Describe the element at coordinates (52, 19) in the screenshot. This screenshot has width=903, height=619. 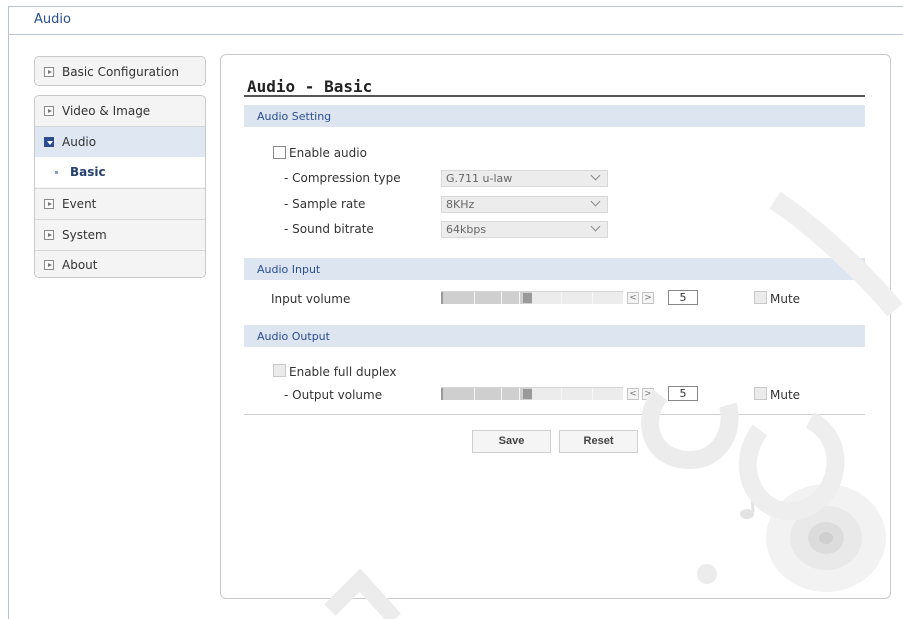
I see `page-header-title: Audio` at that location.